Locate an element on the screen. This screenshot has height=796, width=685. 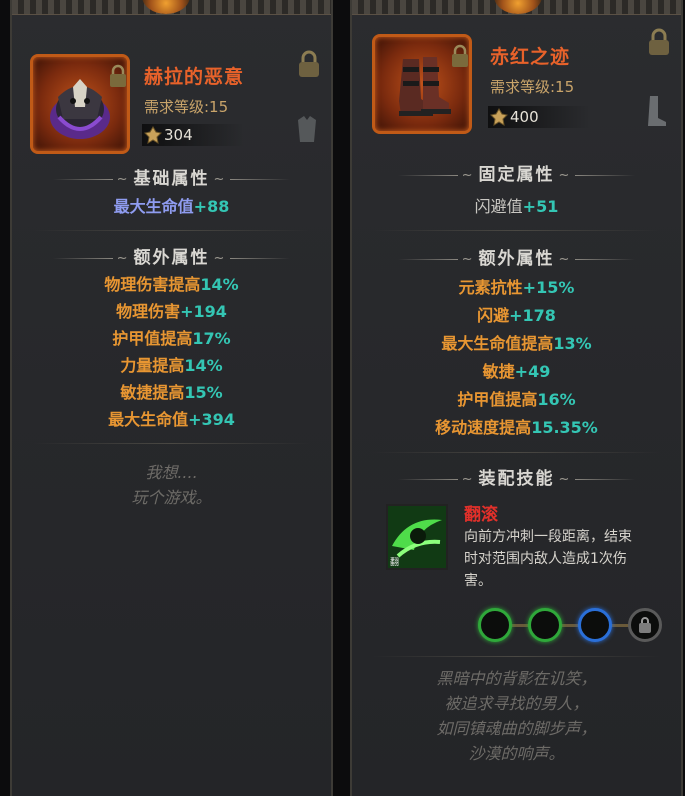
extra-stat-row: 敏捷+49 is located at coordinates (516, 371).